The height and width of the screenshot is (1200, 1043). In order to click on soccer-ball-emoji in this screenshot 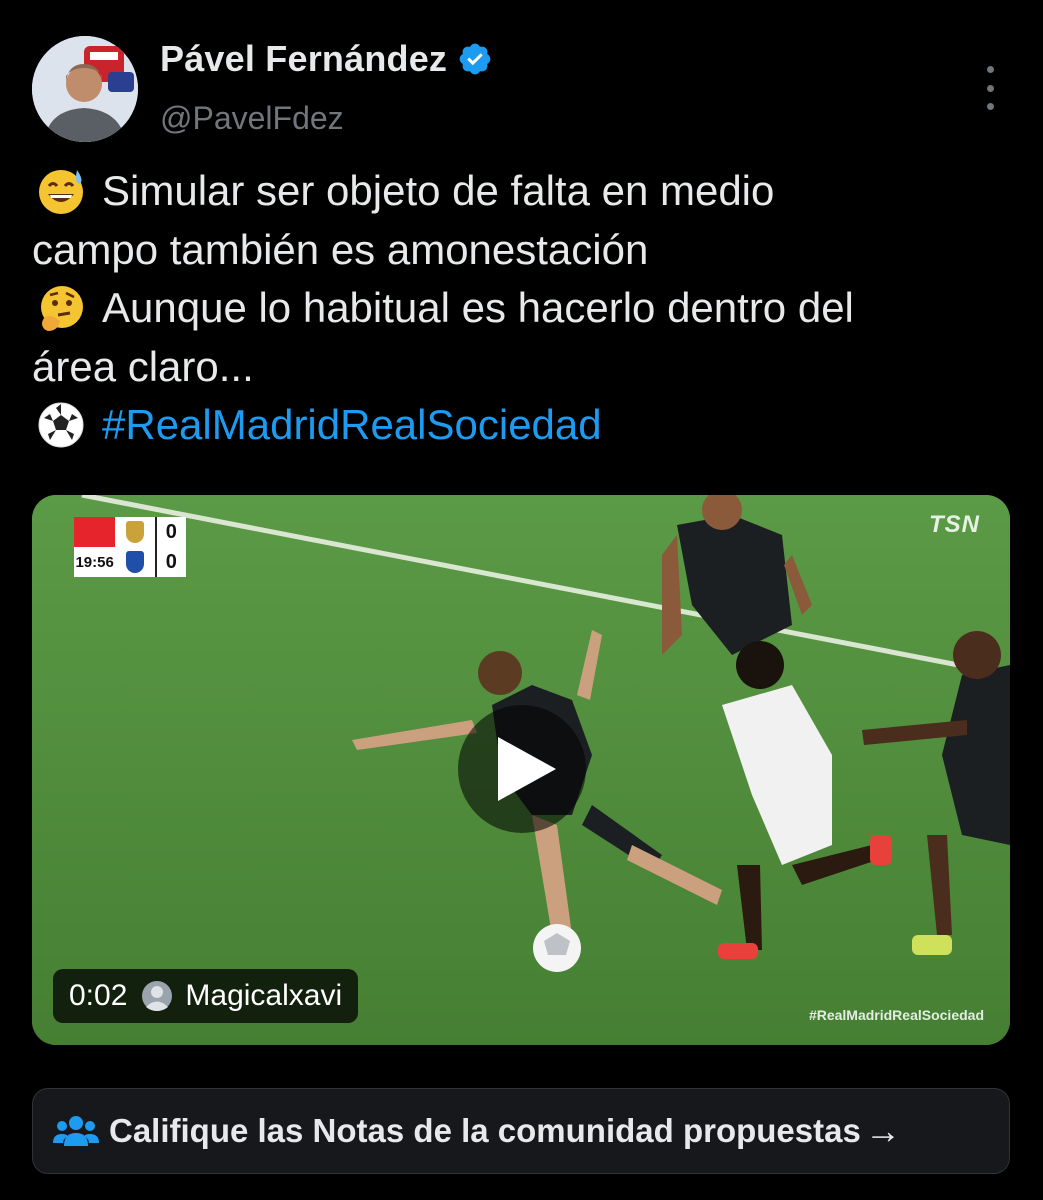, I will do `click(61, 425)`.